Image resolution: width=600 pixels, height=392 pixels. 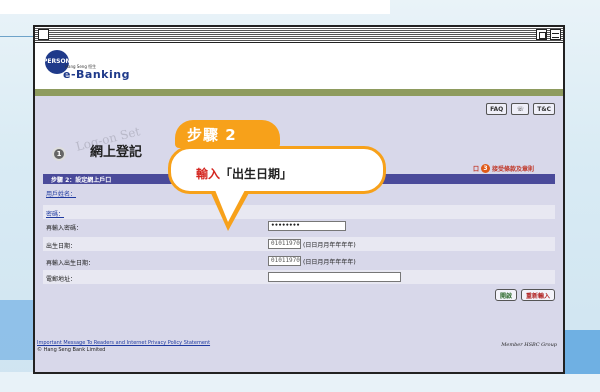 I want to click on utility-buttons: FAQ ☏ T&C, so click(x=520, y=109).